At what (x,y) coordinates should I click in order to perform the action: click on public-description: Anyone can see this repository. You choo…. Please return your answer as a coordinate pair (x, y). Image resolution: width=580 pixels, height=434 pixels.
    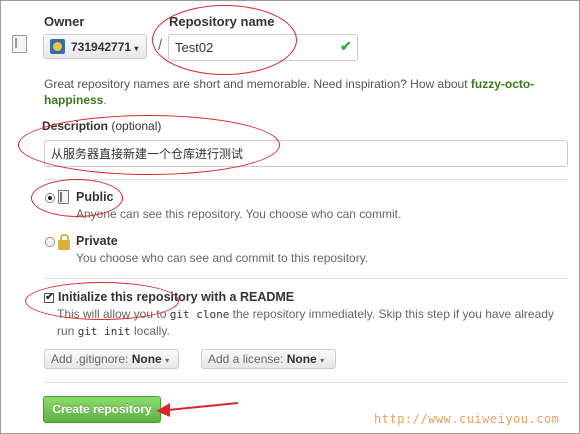
    Looking at the image, I should click on (239, 214).